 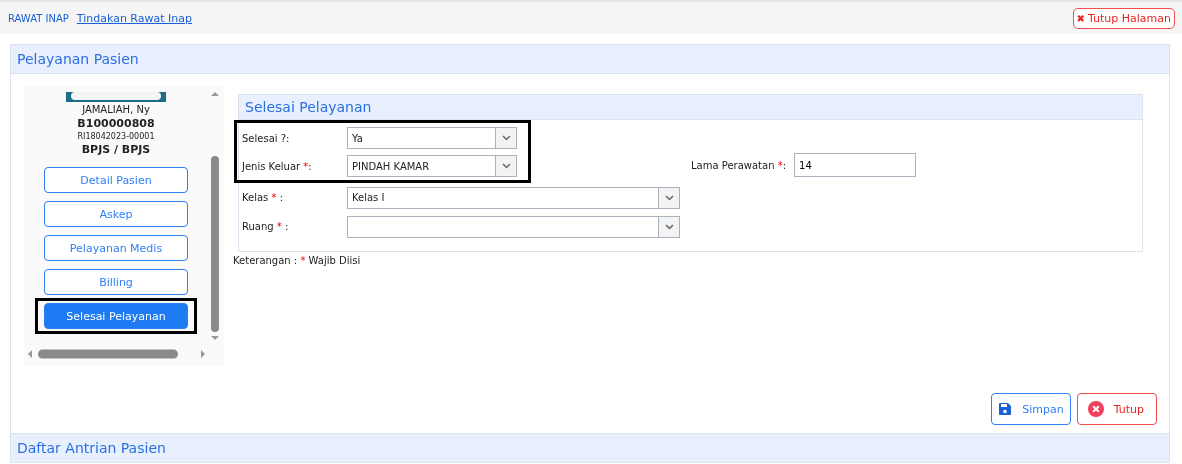 I want to click on field-label: Selesai ?:, so click(x=266, y=138).